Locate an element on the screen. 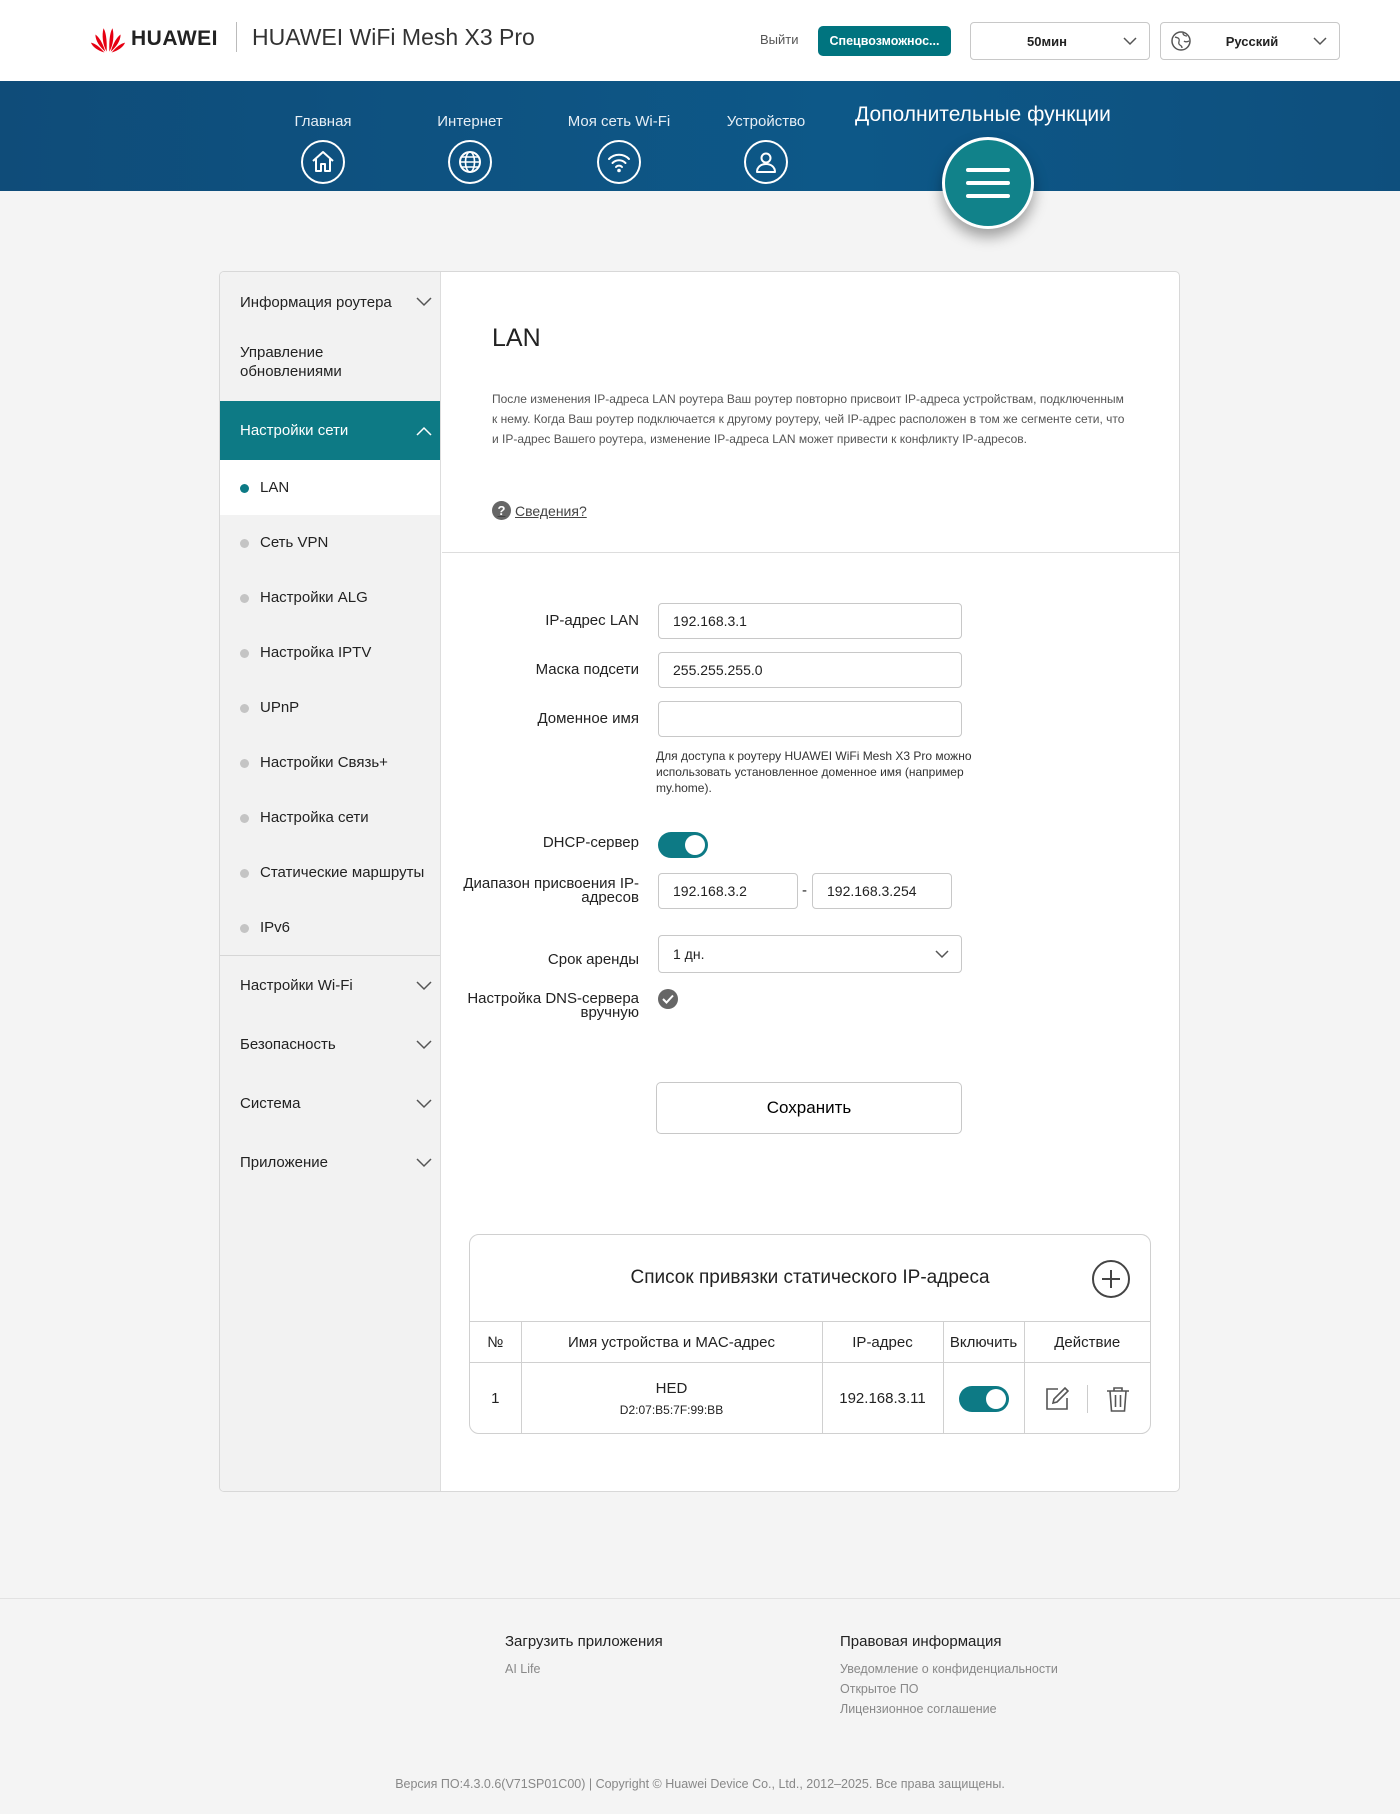  row-enable-toggle is located at coordinates (983, 1398).